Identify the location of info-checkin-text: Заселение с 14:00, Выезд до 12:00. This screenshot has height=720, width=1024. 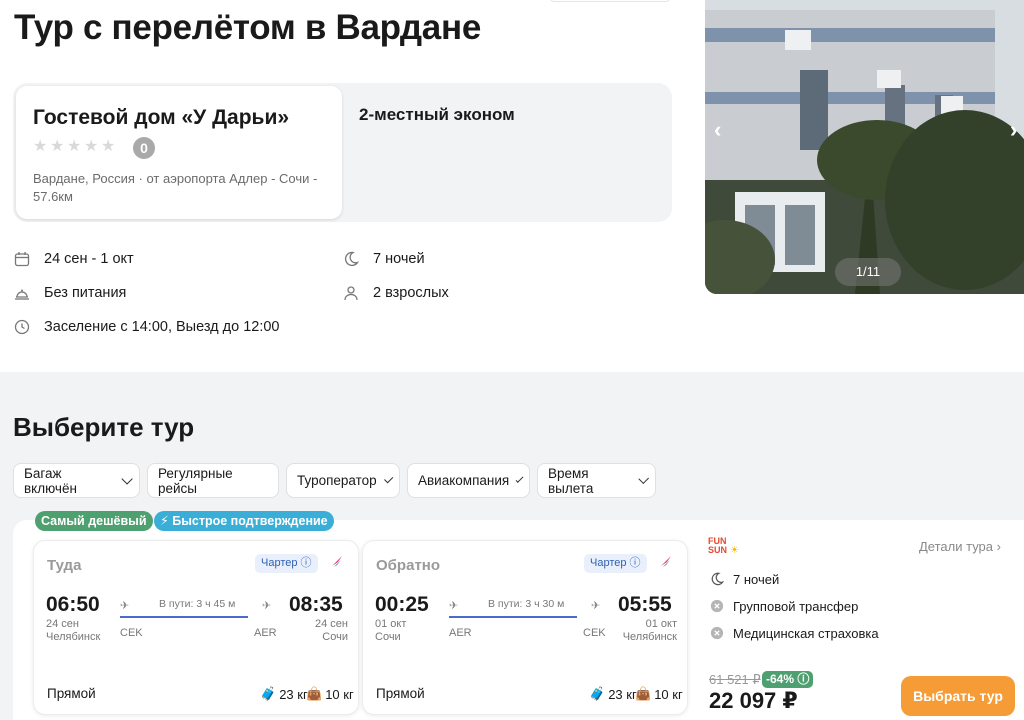
(162, 327).